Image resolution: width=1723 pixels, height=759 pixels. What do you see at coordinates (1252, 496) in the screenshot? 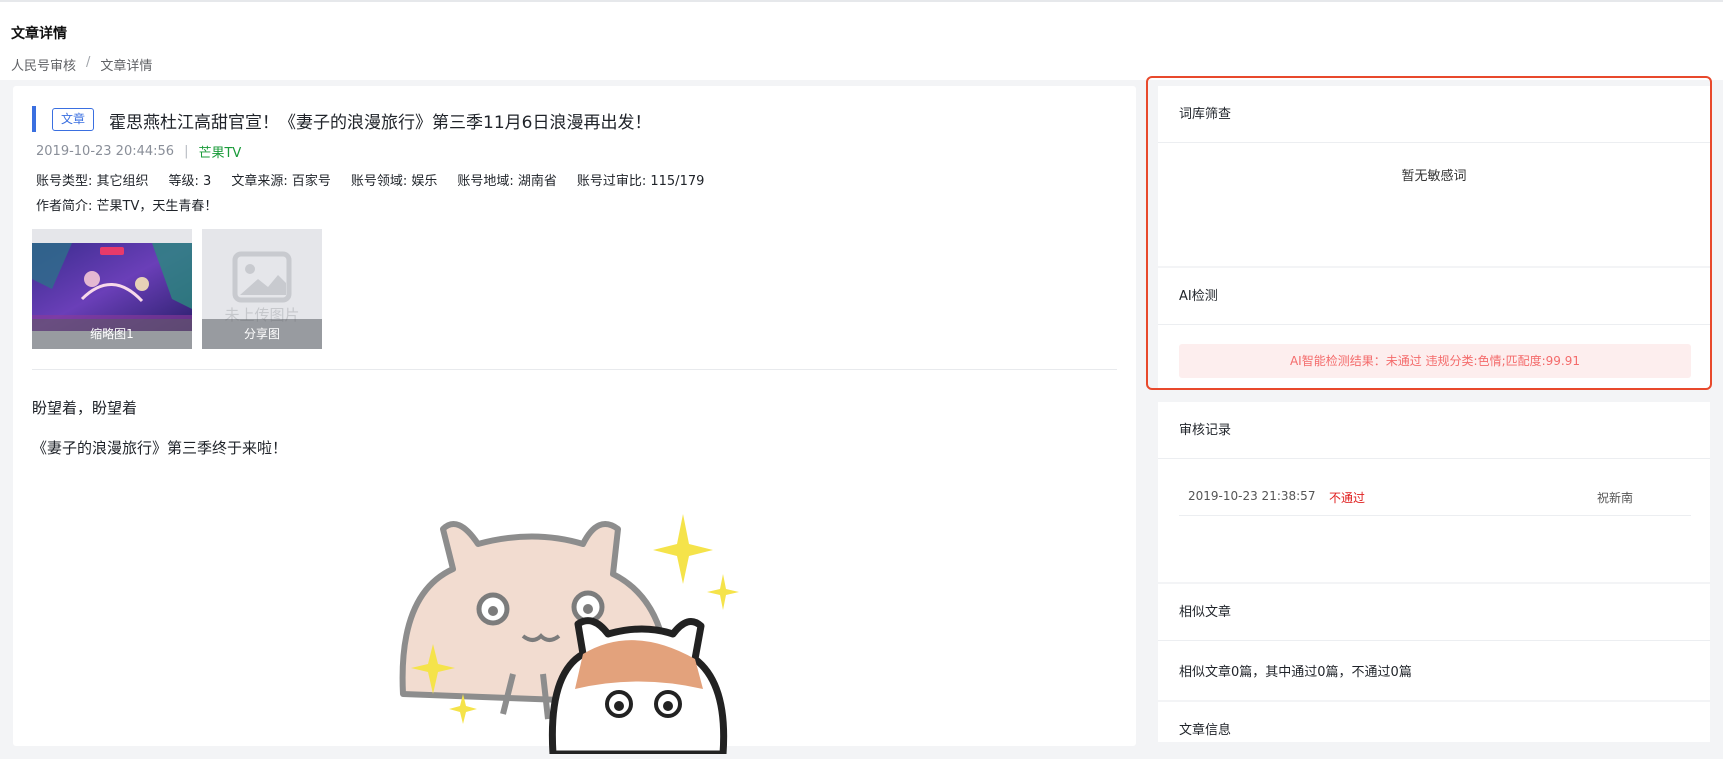
I see `review-time: 2019-10-23 21:38:57` at bounding box center [1252, 496].